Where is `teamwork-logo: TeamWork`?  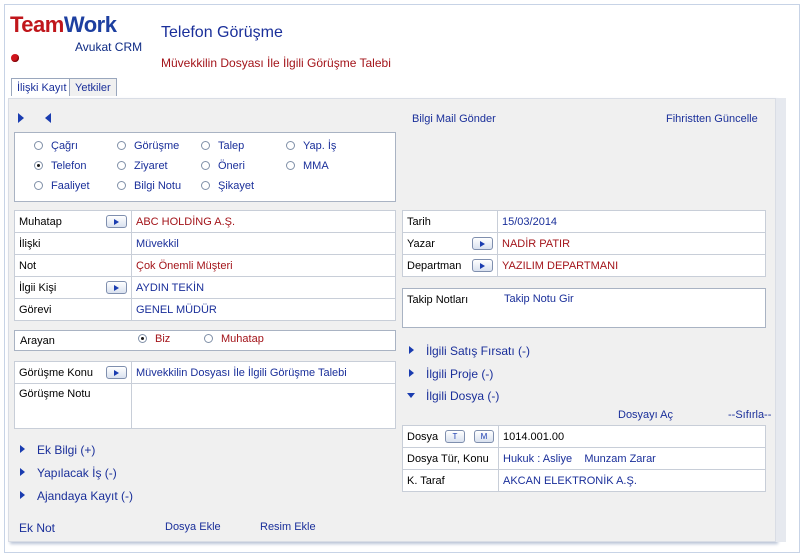
teamwork-logo: TeamWork is located at coordinates (63, 24).